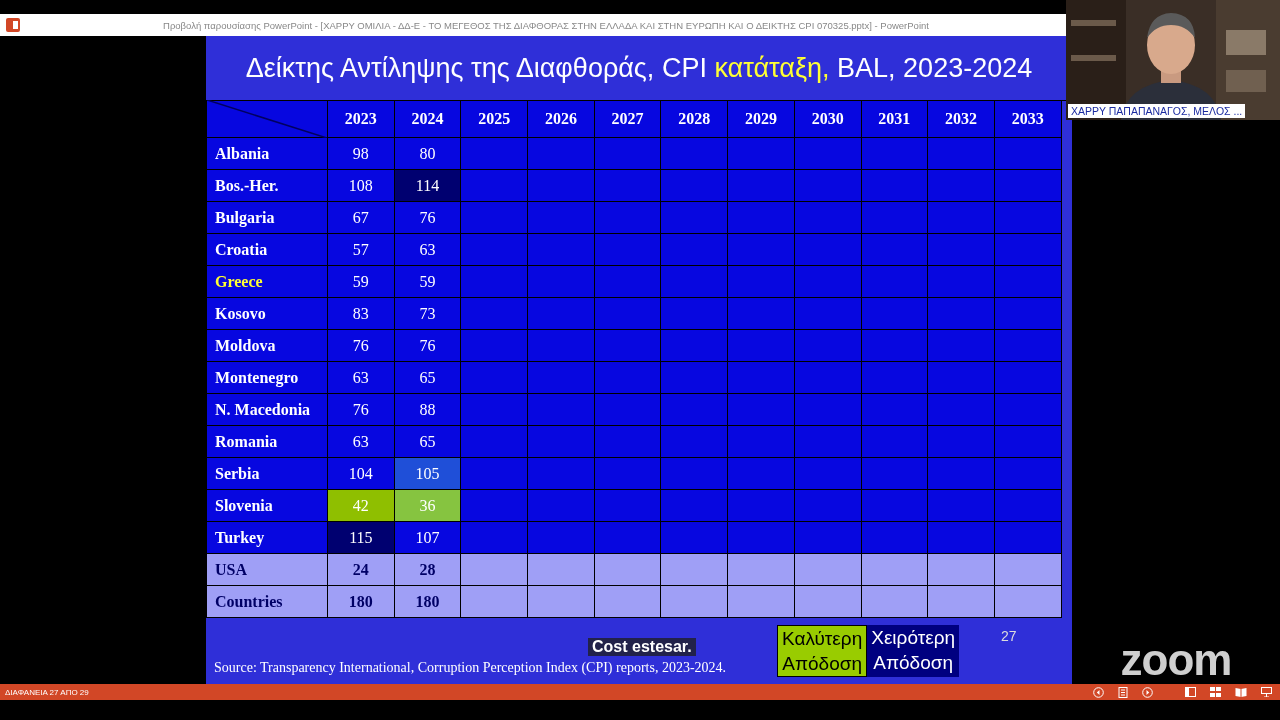 The image size is (1280, 720). Describe the element at coordinates (1266, 692) in the screenshot. I see `slideshow-icon` at that location.